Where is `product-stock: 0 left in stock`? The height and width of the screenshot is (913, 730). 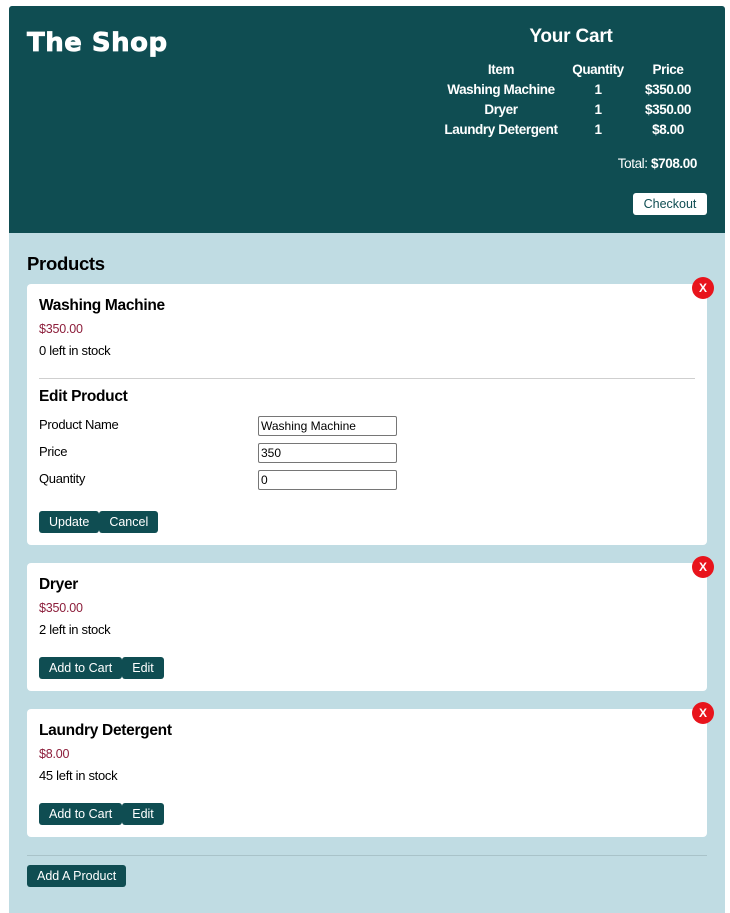 product-stock: 0 left in stock is located at coordinates (75, 350).